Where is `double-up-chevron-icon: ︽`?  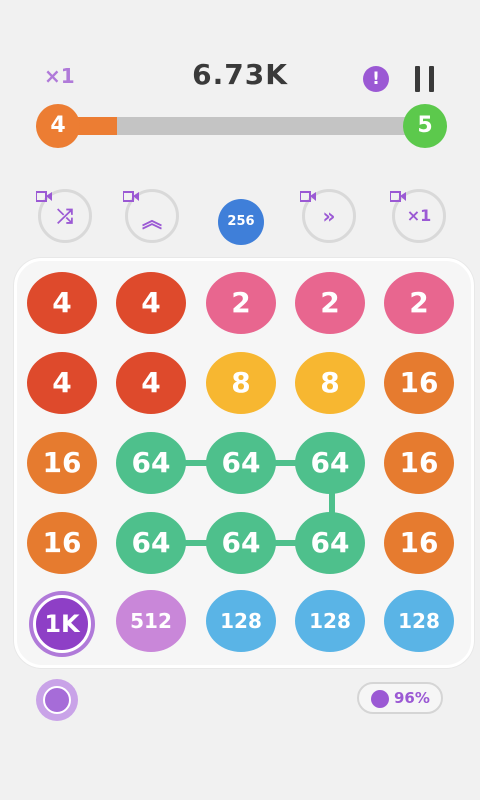
double-up-chevron-icon: ︽ is located at coordinates (152, 220).